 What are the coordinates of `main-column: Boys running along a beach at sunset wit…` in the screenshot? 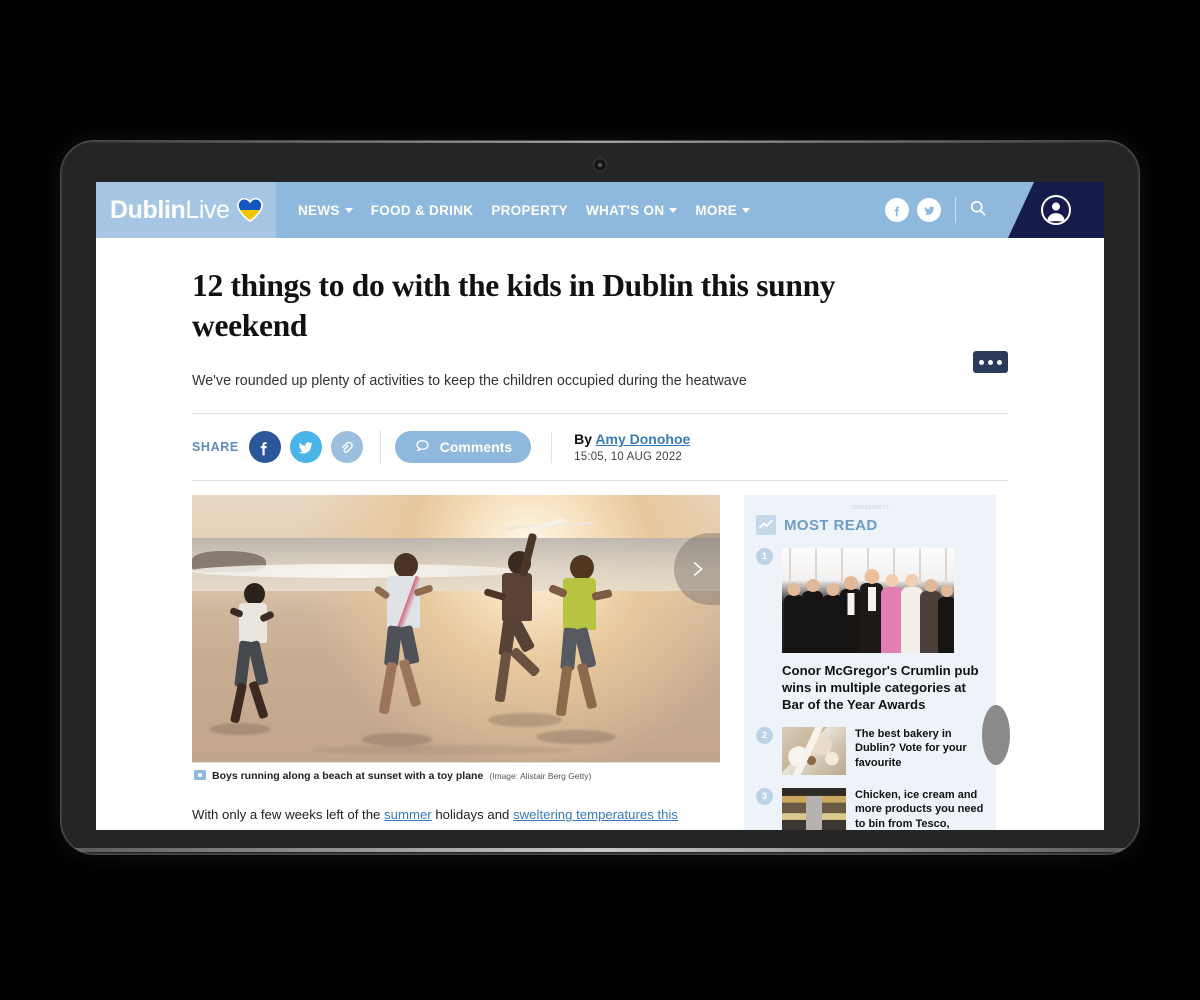 It's located at (456, 662).